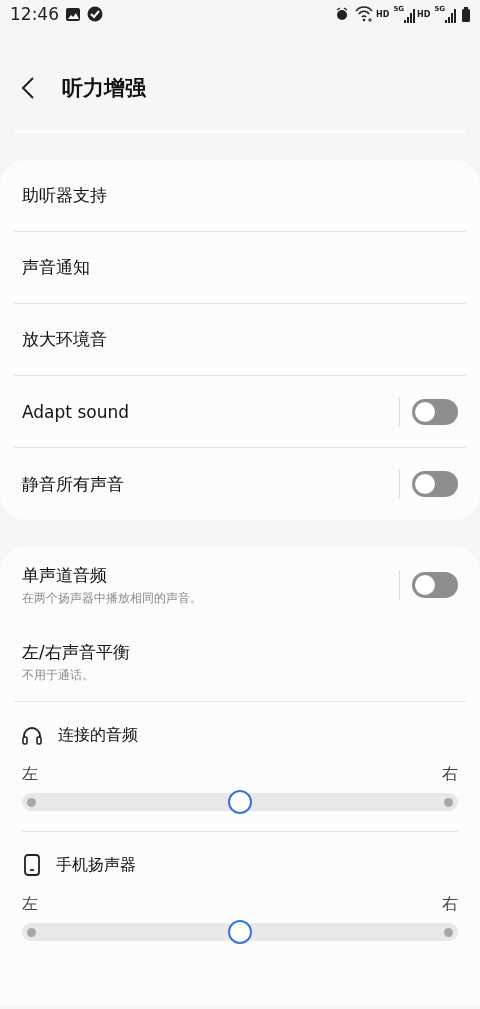 The height and width of the screenshot is (1009, 480). What do you see at coordinates (342, 14) in the screenshot?
I see `alarm-icon` at bounding box center [342, 14].